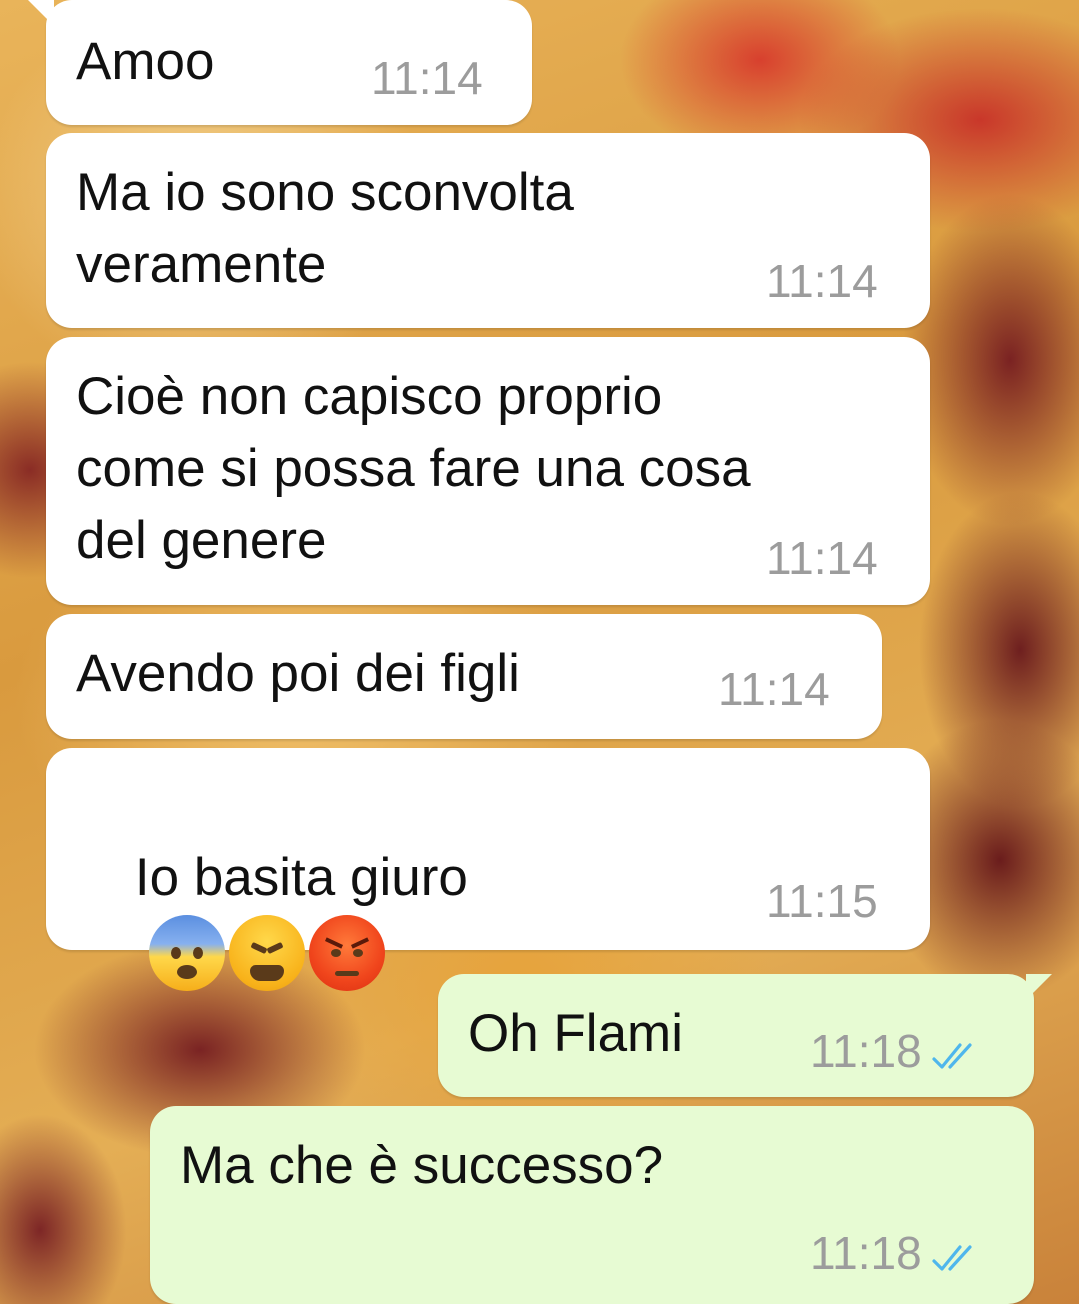 The image size is (1079, 1304). I want to click on message-incoming: Amoo 11:14, so click(280, 62).